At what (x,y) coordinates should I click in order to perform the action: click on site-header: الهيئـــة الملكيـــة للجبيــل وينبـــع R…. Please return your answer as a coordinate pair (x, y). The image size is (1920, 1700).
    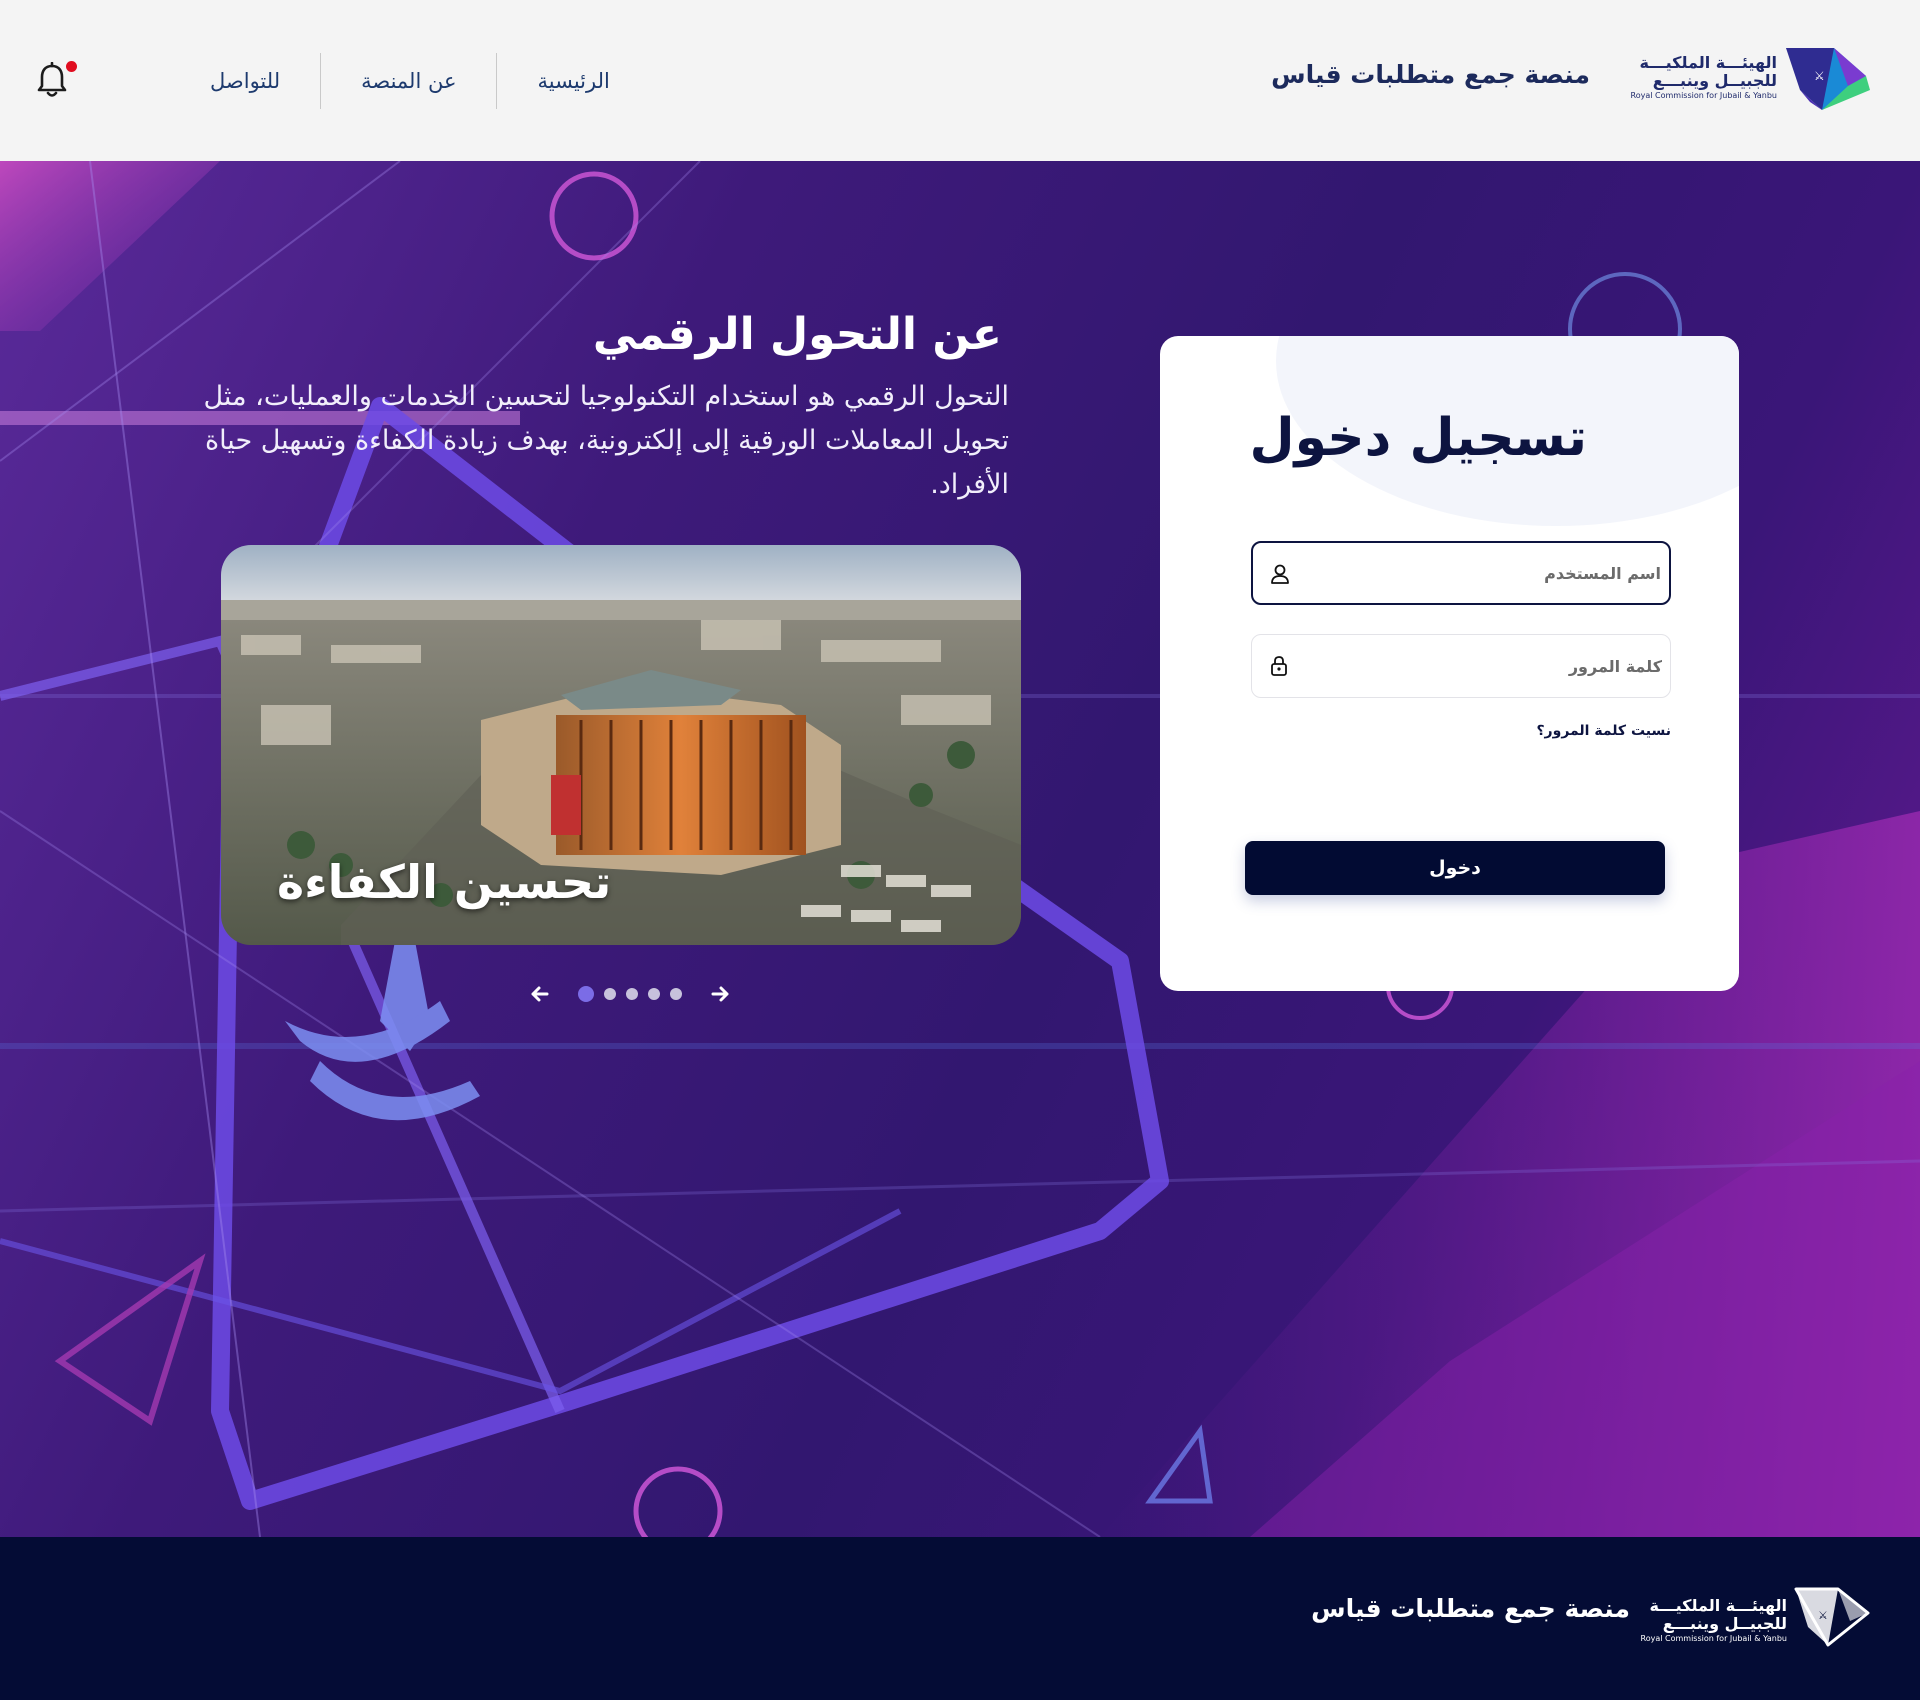
    Looking at the image, I should click on (960, 80).